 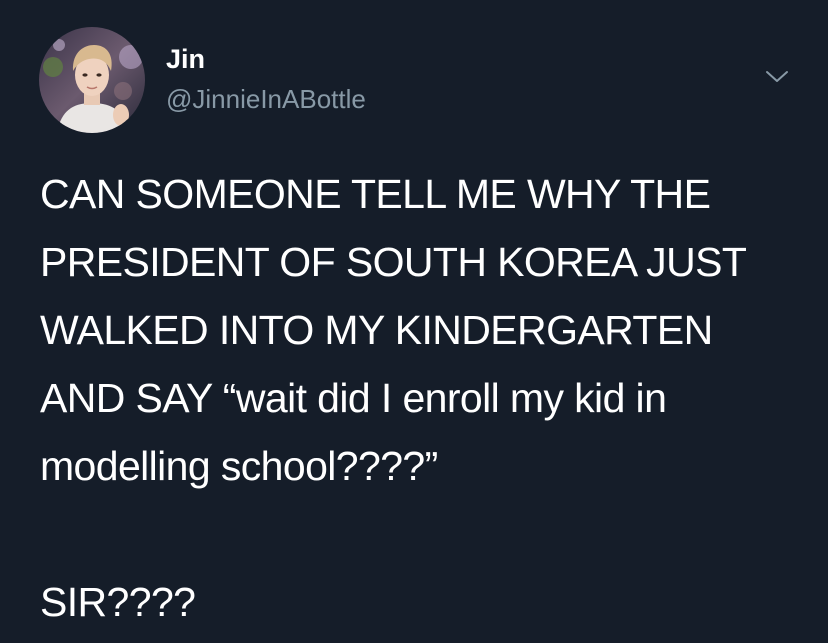 I want to click on tweet-closing-line: SIR????, so click(x=118, y=602).